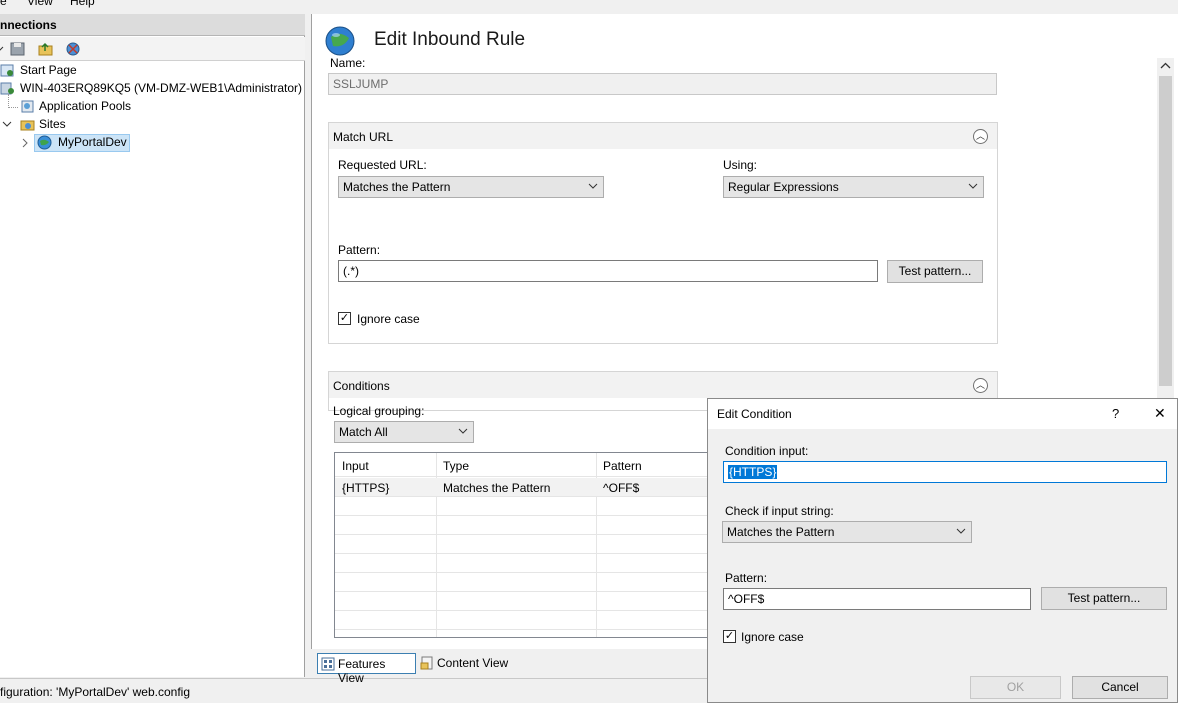 The height and width of the screenshot is (703, 1178). Describe the element at coordinates (27, 124) in the screenshot. I see `sites-folder-icon` at that location.